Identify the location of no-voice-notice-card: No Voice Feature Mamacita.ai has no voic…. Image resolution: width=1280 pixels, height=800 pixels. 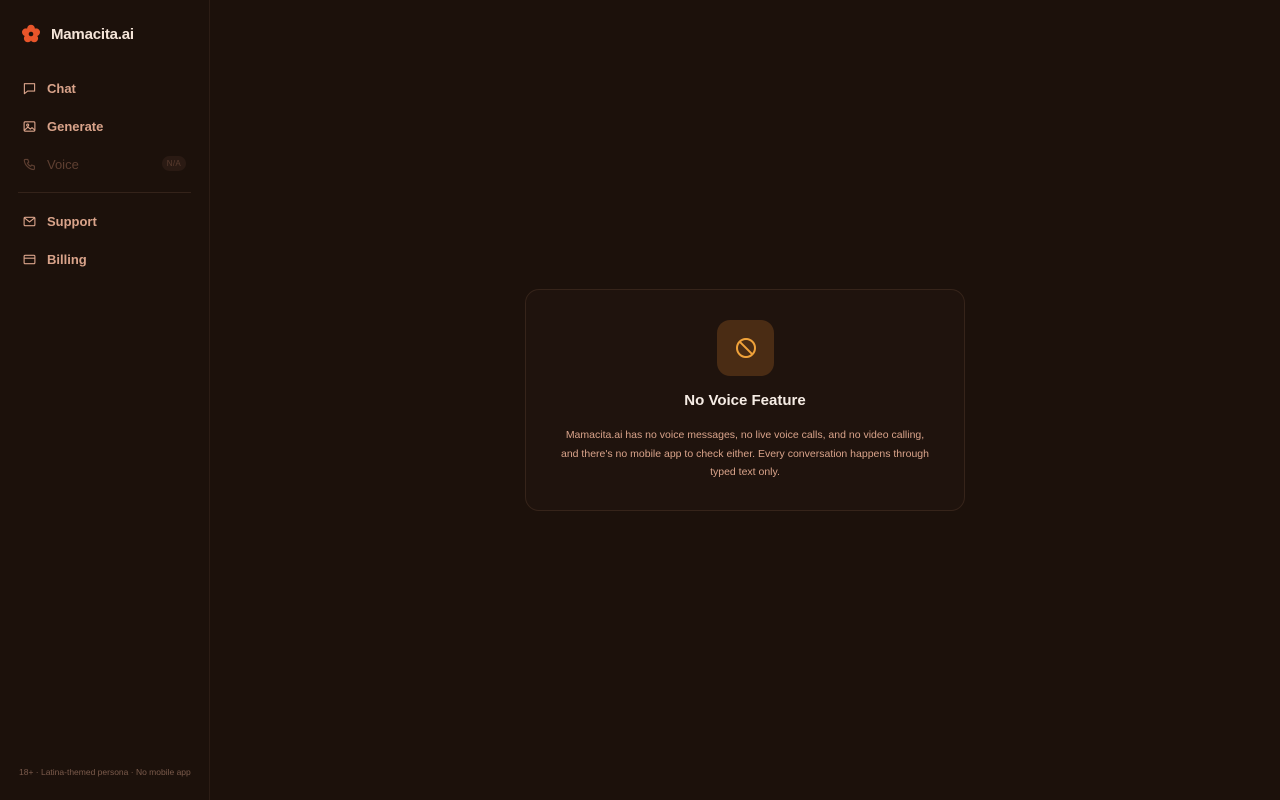
(745, 400).